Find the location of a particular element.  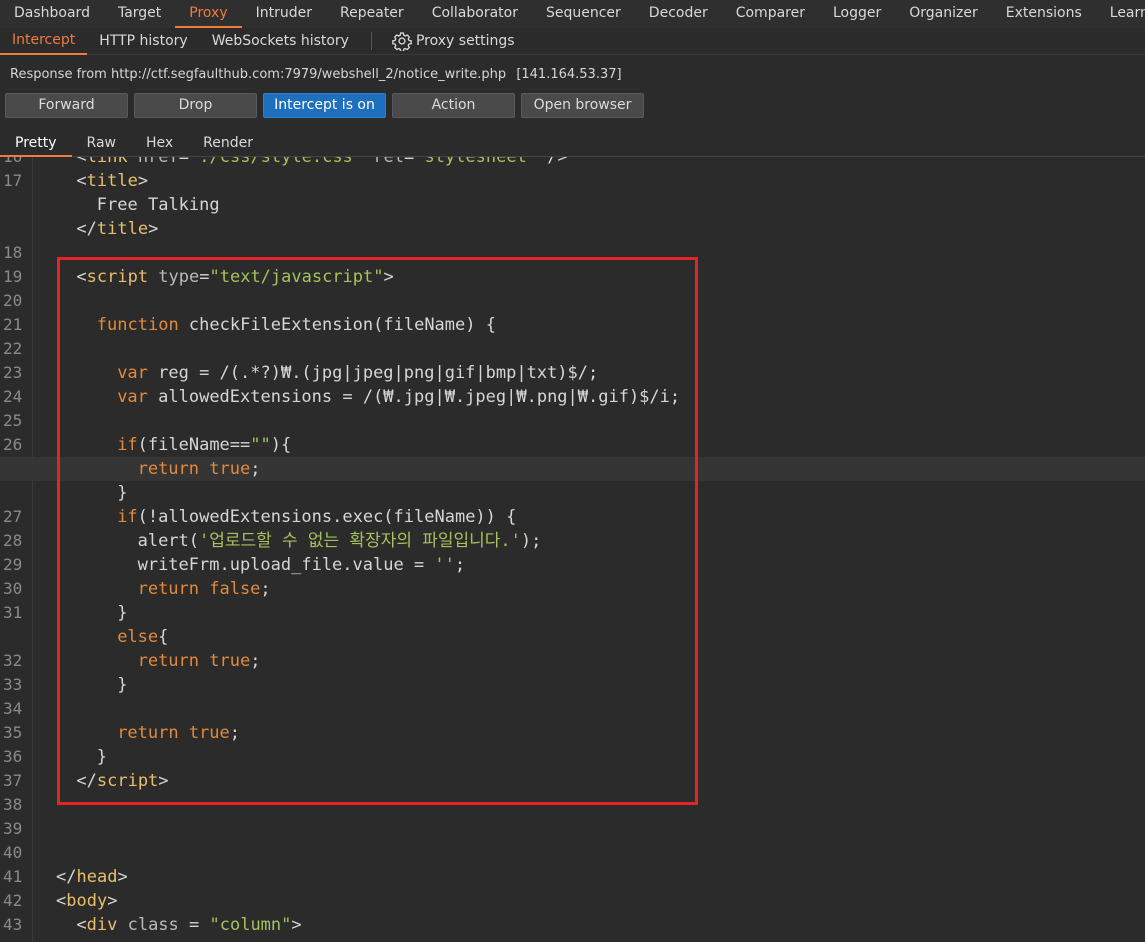

response-ip: [141.164.53.37] is located at coordinates (569, 74).